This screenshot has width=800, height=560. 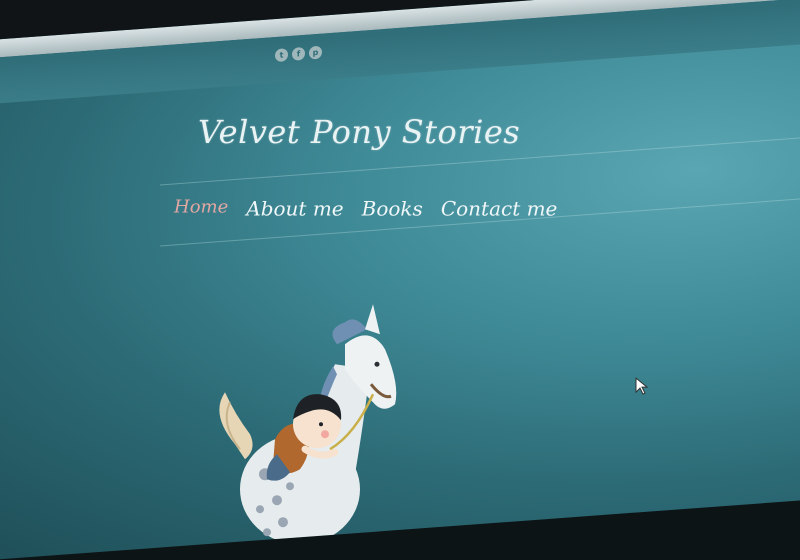 What do you see at coordinates (281, 55) in the screenshot?
I see `twitter-icon: t` at bounding box center [281, 55].